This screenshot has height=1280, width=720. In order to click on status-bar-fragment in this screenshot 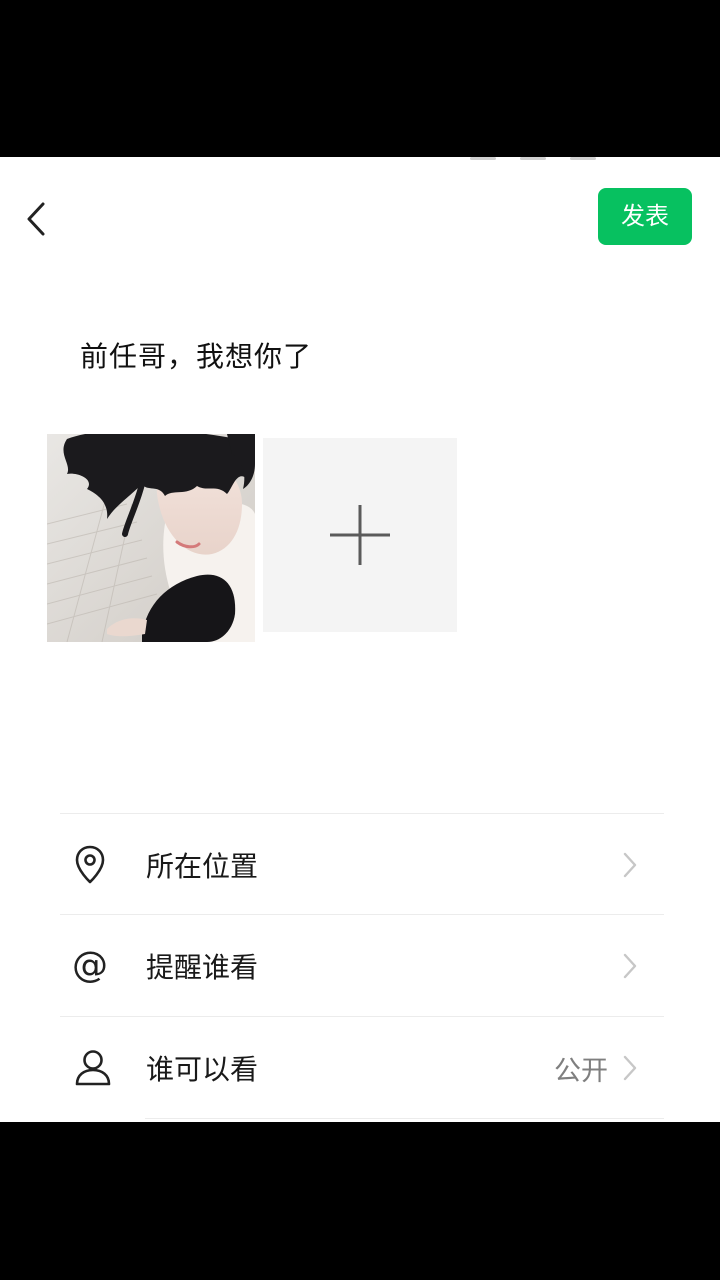, I will do `click(540, 160)`.